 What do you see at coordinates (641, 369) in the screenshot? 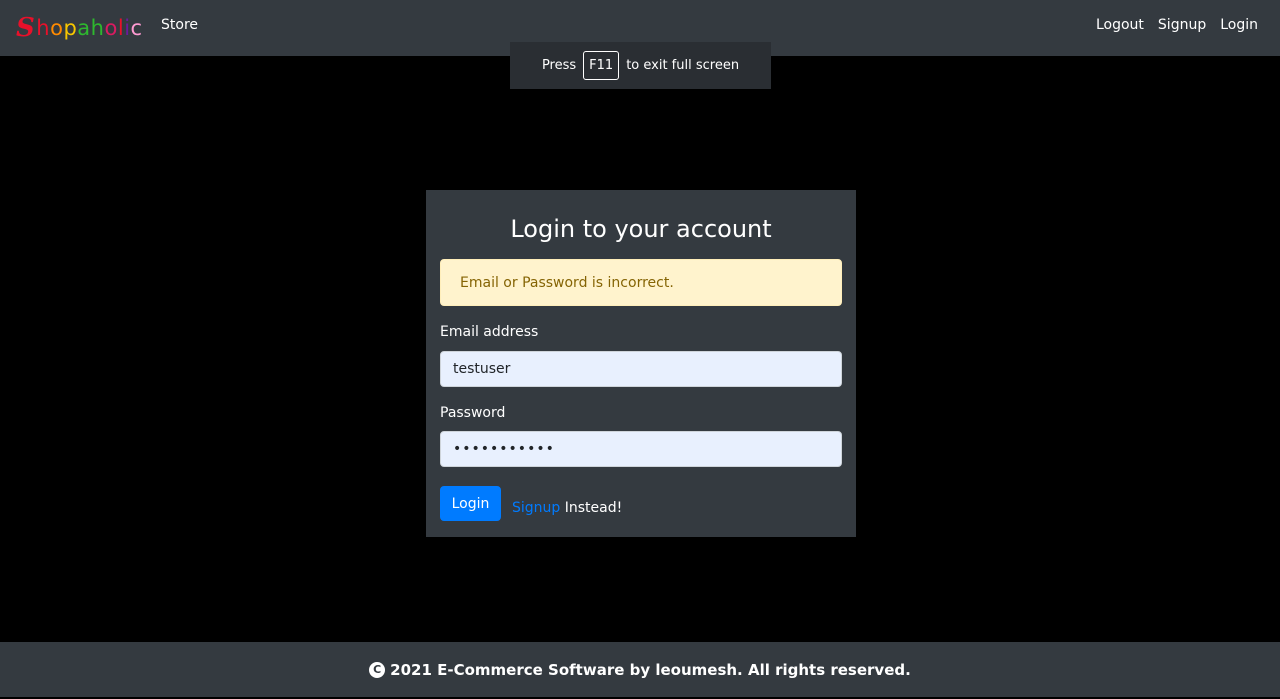
I see `email-input` at bounding box center [641, 369].